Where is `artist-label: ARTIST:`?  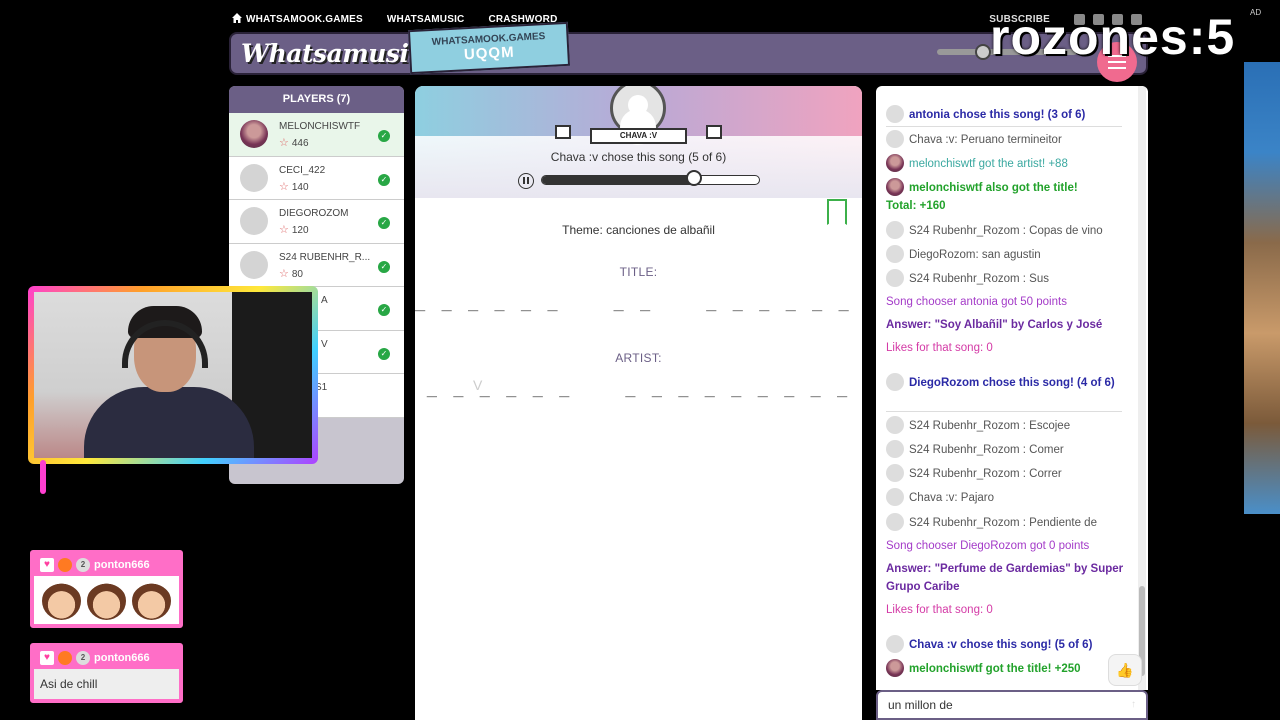
artist-label: ARTIST: is located at coordinates (638, 358).